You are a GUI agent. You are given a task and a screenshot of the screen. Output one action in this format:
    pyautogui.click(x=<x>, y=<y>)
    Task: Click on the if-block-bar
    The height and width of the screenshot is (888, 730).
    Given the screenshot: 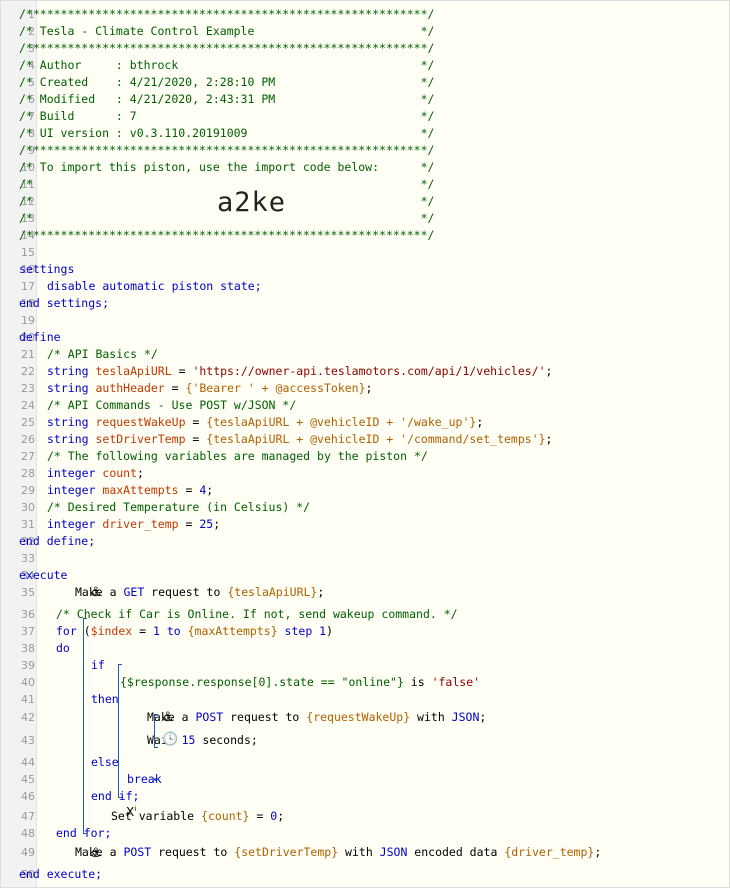 What is the action you would take?
    pyautogui.click(x=118, y=730)
    